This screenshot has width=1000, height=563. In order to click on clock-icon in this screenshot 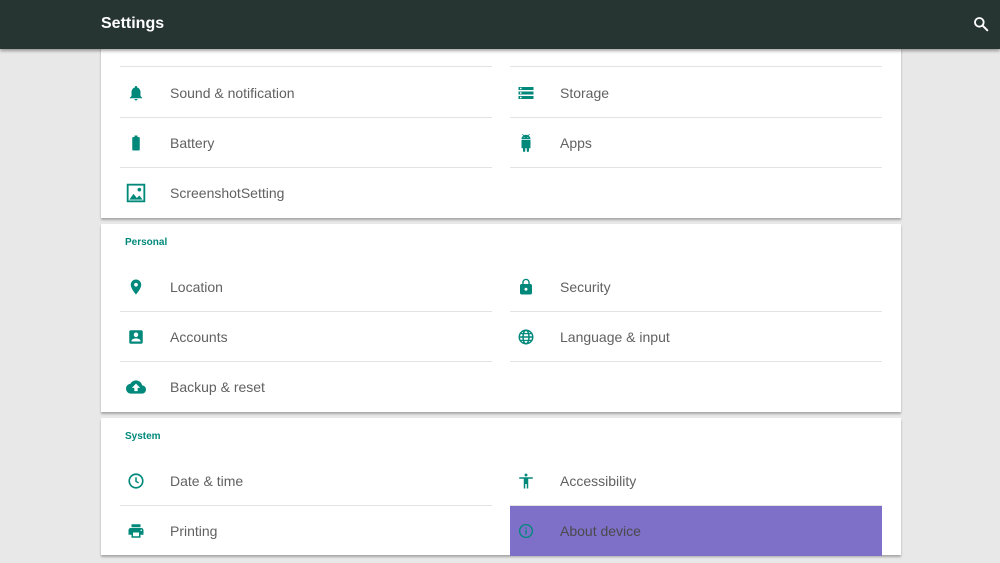, I will do `click(136, 481)`.